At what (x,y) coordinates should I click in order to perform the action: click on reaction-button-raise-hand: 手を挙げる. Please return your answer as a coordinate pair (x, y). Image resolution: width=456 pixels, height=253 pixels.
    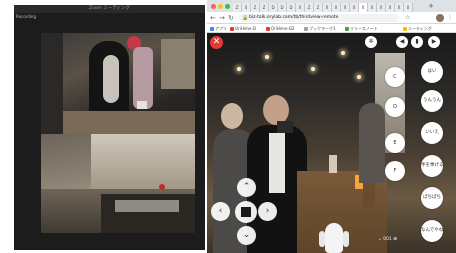
    Looking at the image, I should click on (432, 166).